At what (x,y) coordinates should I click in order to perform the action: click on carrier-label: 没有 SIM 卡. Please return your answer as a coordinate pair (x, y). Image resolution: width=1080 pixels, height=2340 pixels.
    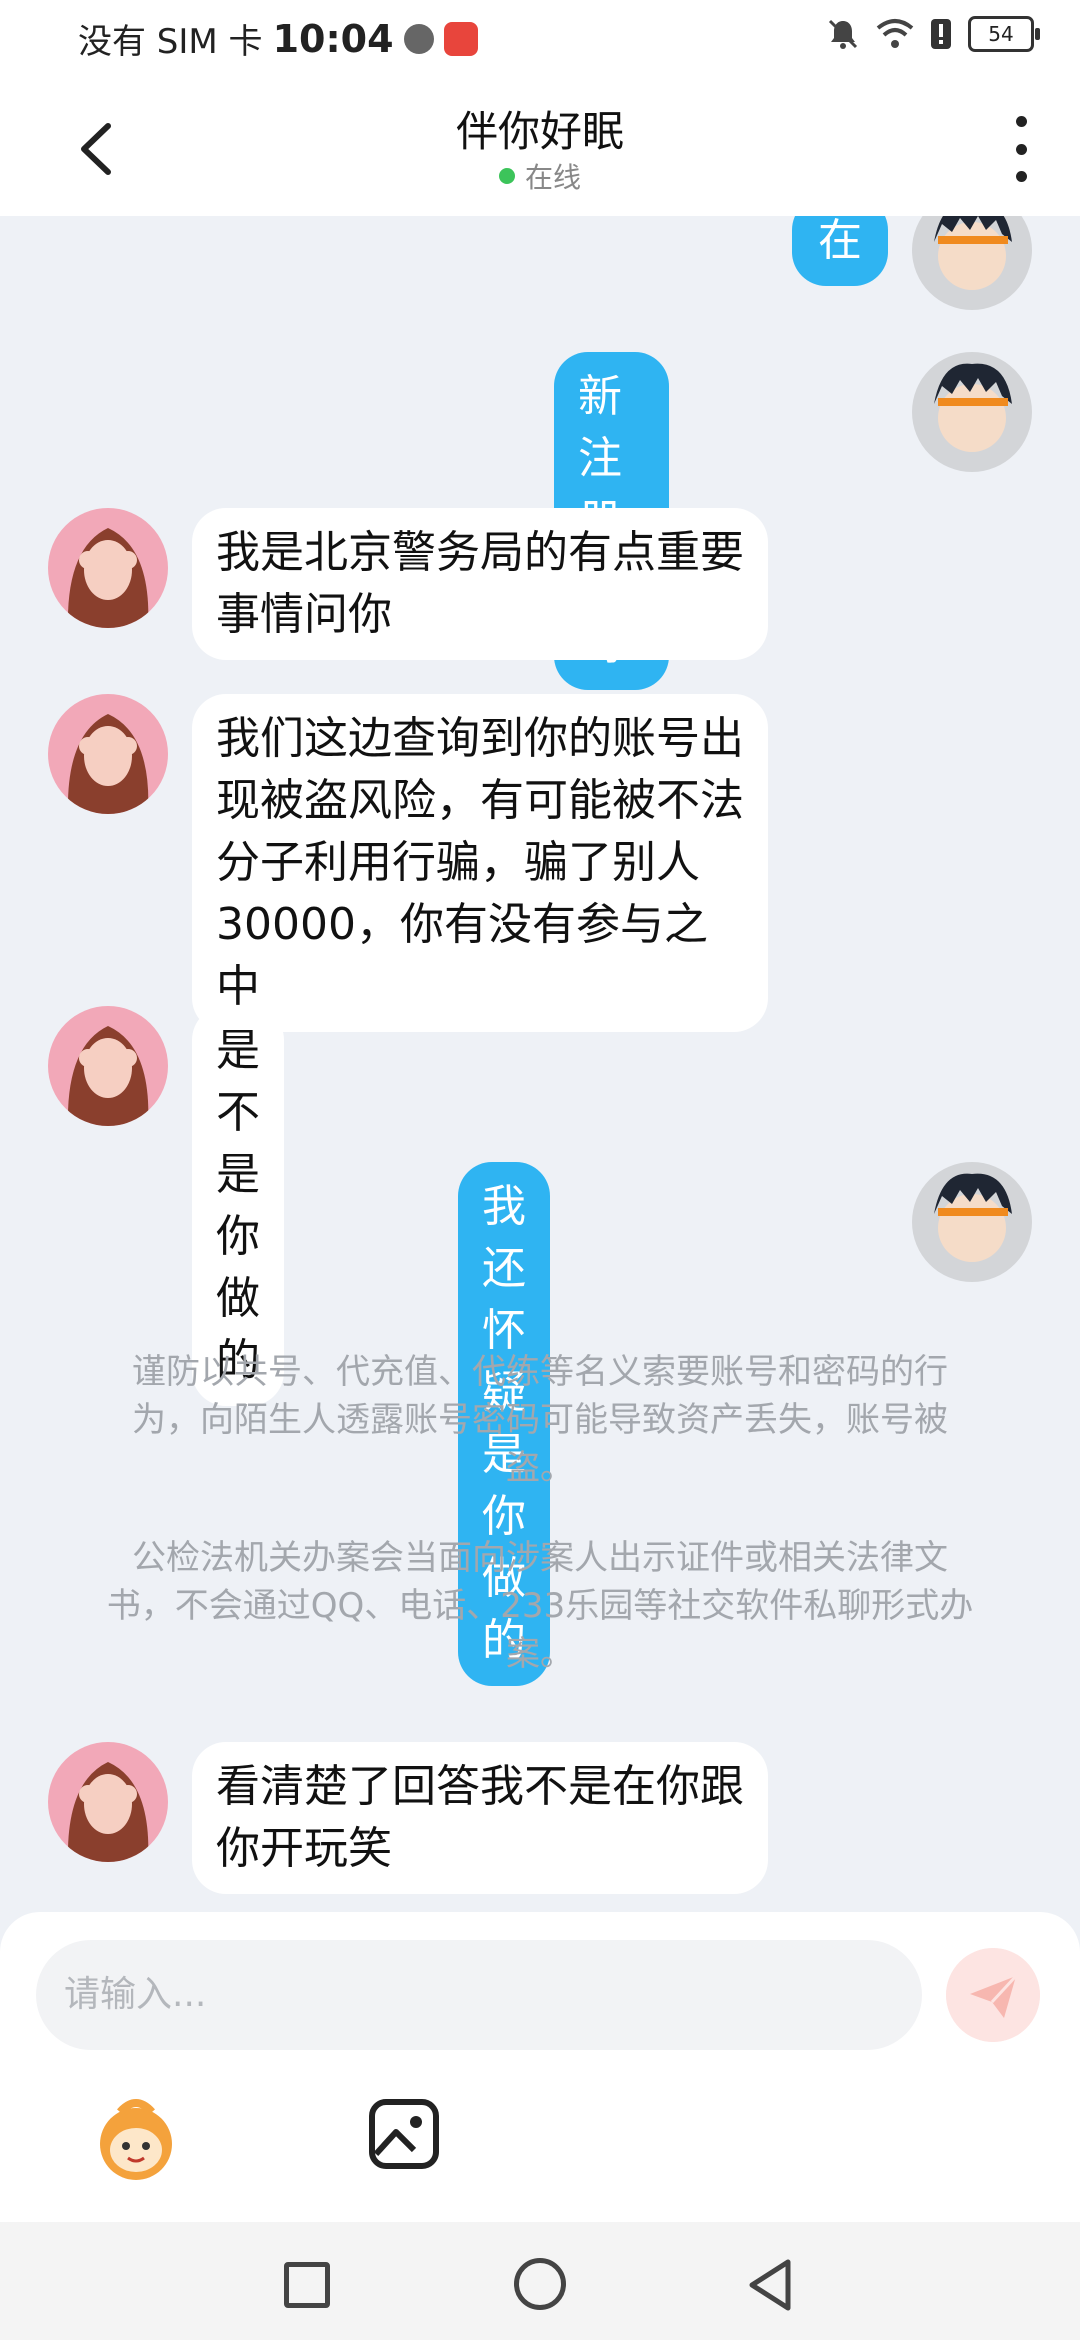
    Looking at the image, I should click on (170, 42).